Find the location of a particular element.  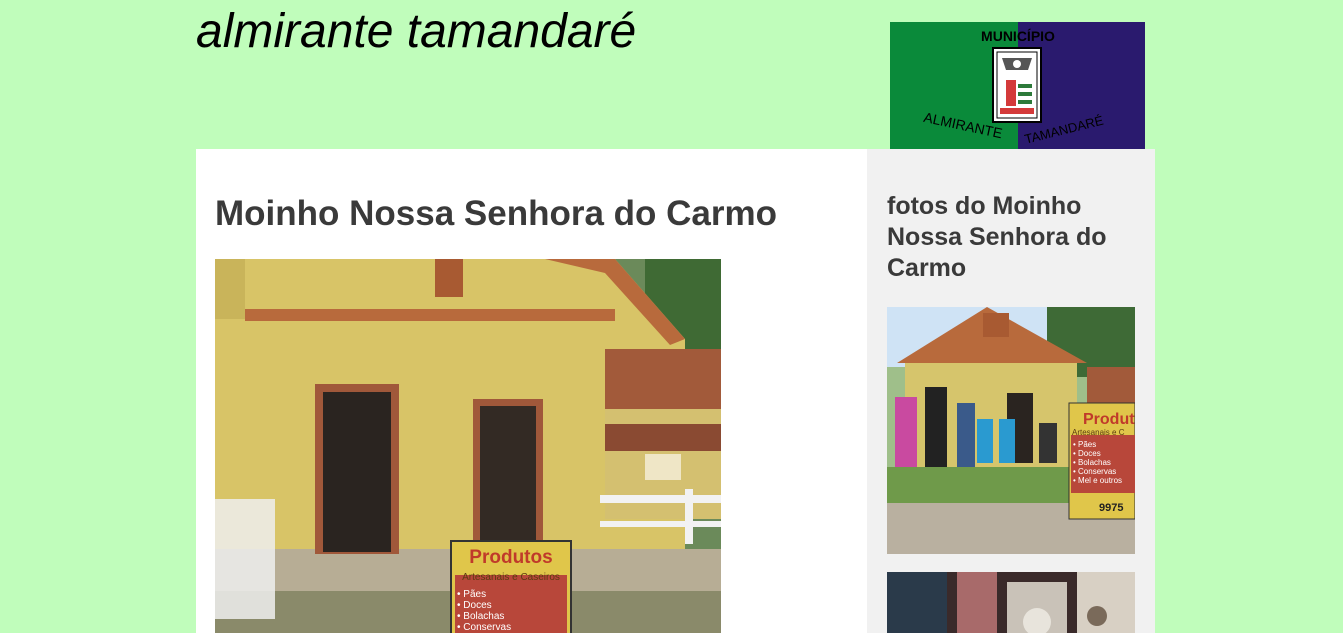

thumb-sign-item: • Conservas is located at coordinates (1094, 471).